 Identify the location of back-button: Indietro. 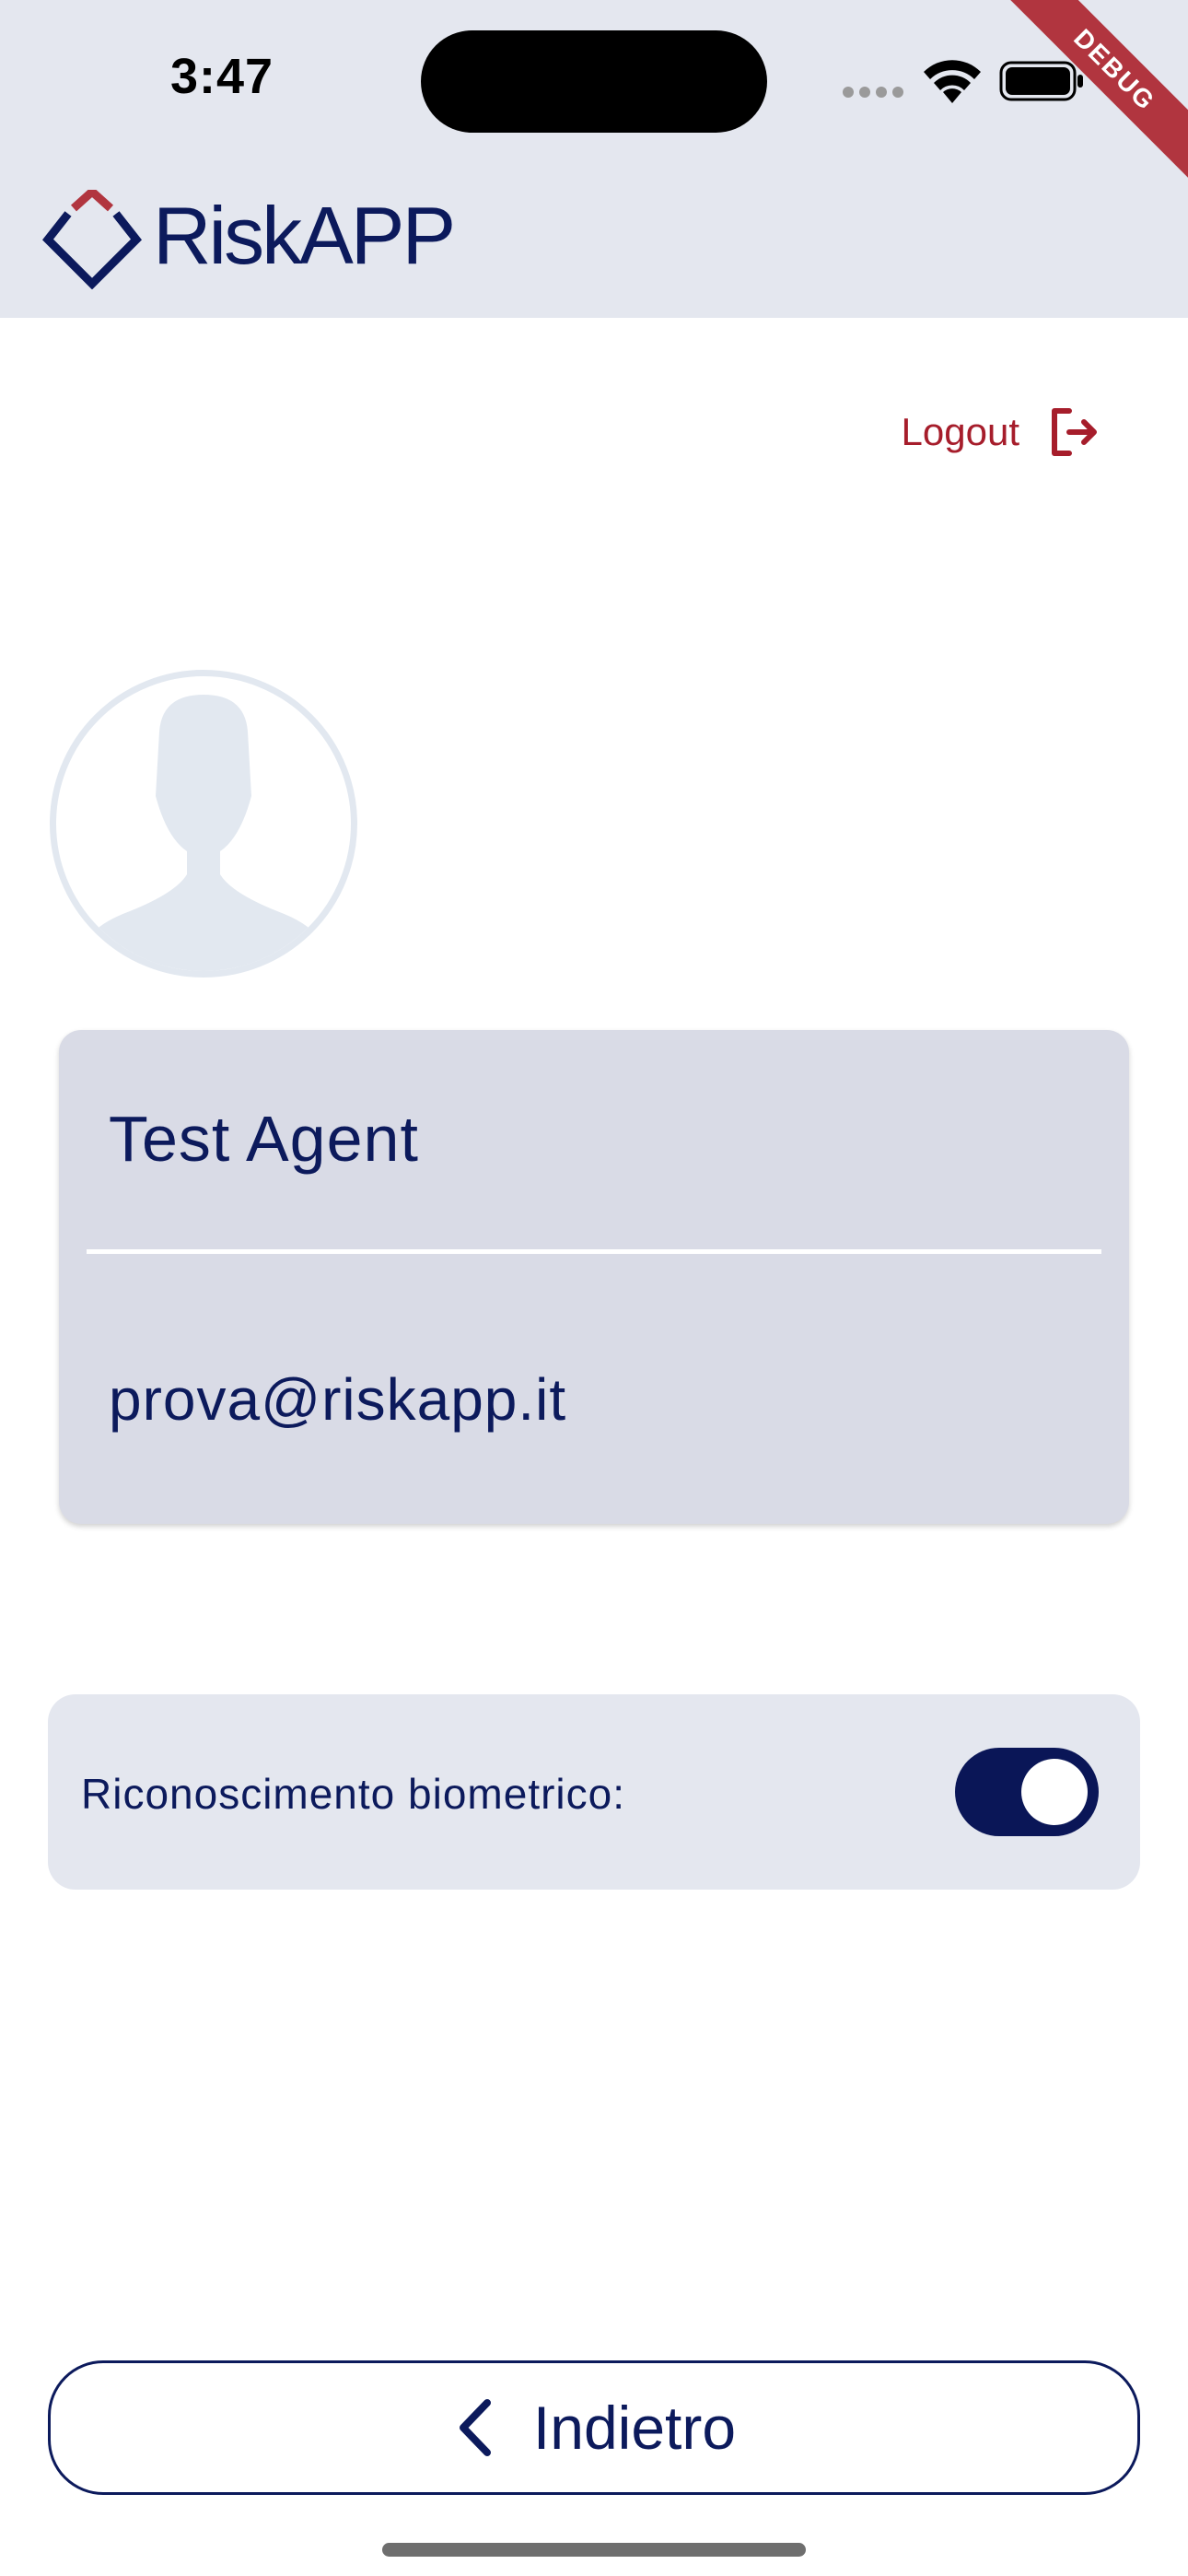
(594, 2427).